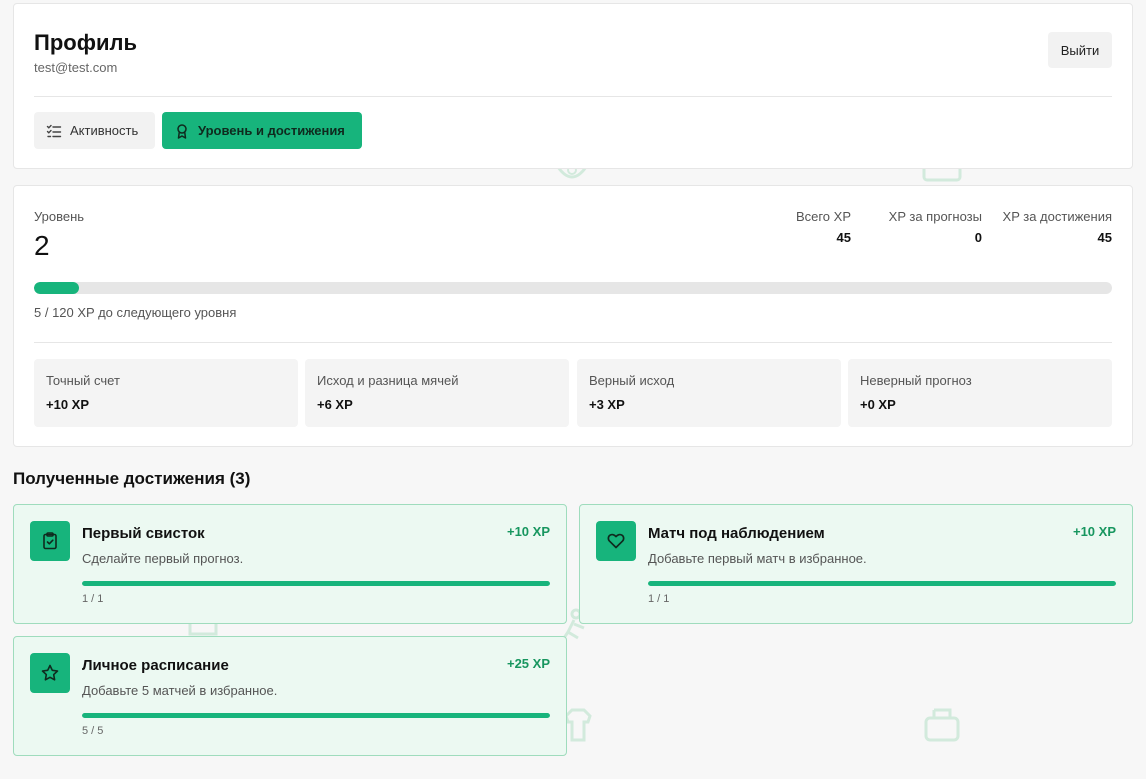 This screenshot has width=1146, height=779. What do you see at coordinates (59, 216) in the screenshot?
I see `level-label: Уровень` at bounding box center [59, 216].